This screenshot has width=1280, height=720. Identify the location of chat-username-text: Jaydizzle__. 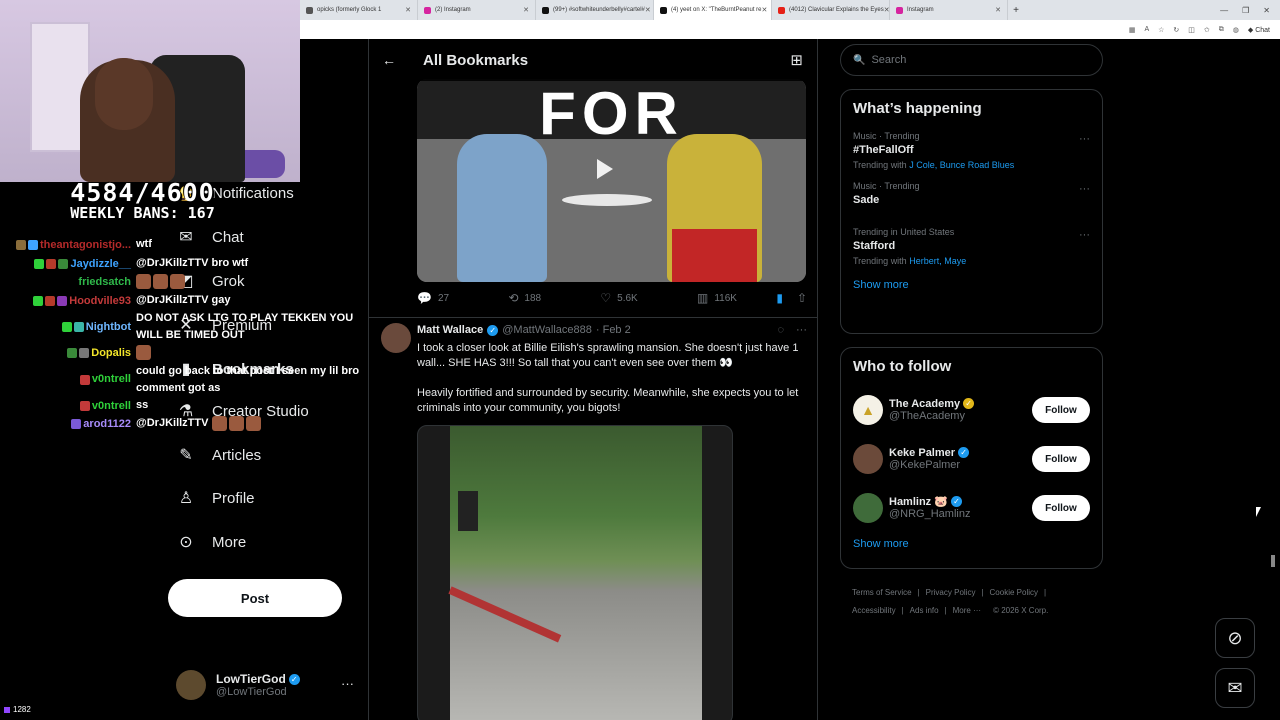
(100, 263).